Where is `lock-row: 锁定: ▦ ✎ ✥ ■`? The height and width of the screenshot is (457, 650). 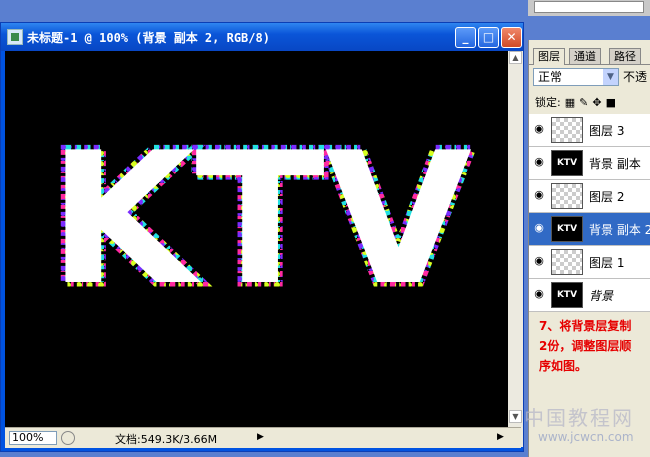
lock-row: 锁定: ▦ ✎ ✥ ■ is located at coordinates (573, 102).